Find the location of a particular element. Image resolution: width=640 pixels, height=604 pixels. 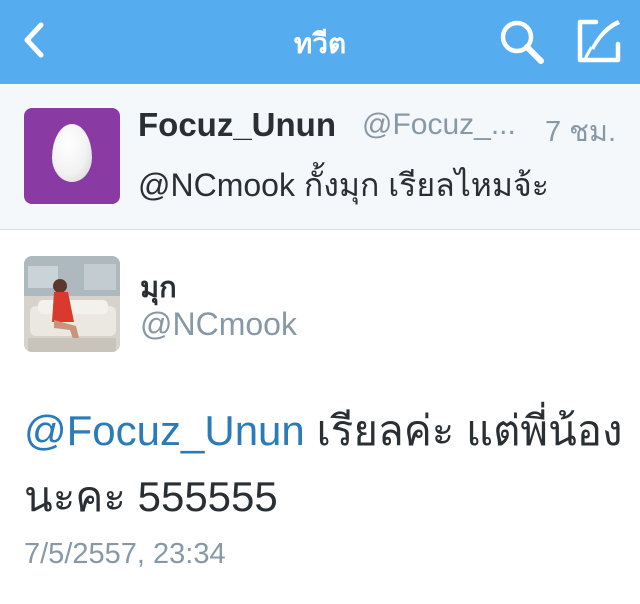

tweet-text-segment: เรียลค่ะ แต่พี่น้อง is located at coordinates (463, 430).